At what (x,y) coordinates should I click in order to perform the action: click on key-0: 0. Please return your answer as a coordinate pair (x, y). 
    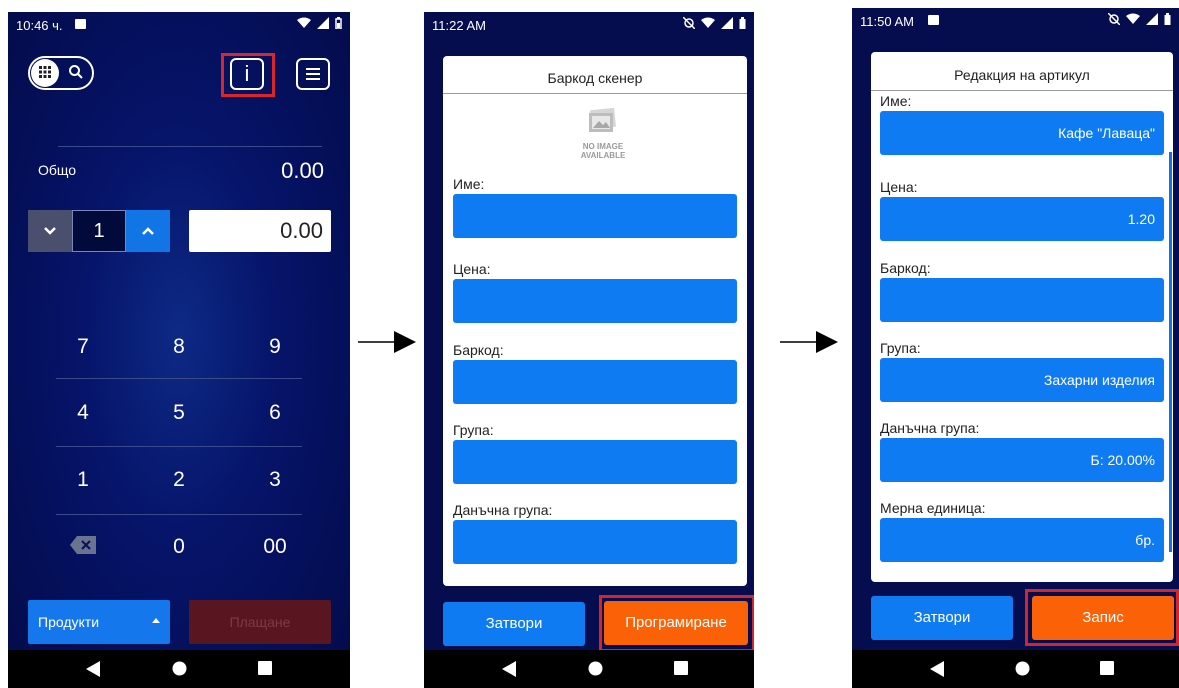
    Looking at the image, I should click on (179, 547).